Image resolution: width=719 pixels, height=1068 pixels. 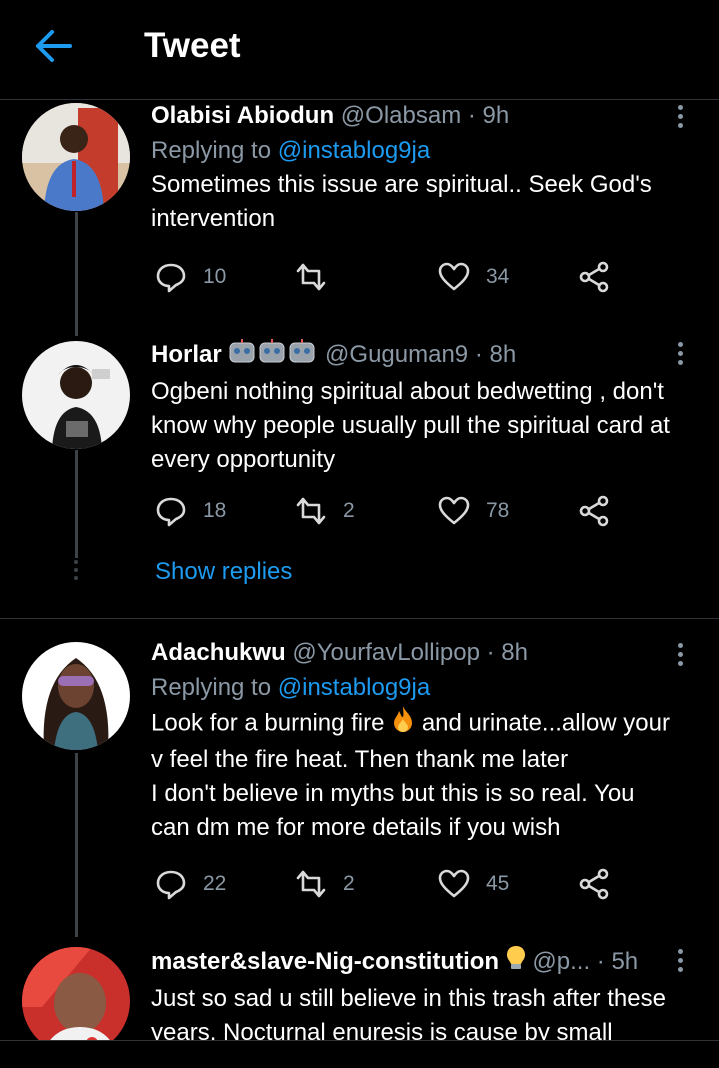 I want to click on retweet-button, so click(x=319, y=277).